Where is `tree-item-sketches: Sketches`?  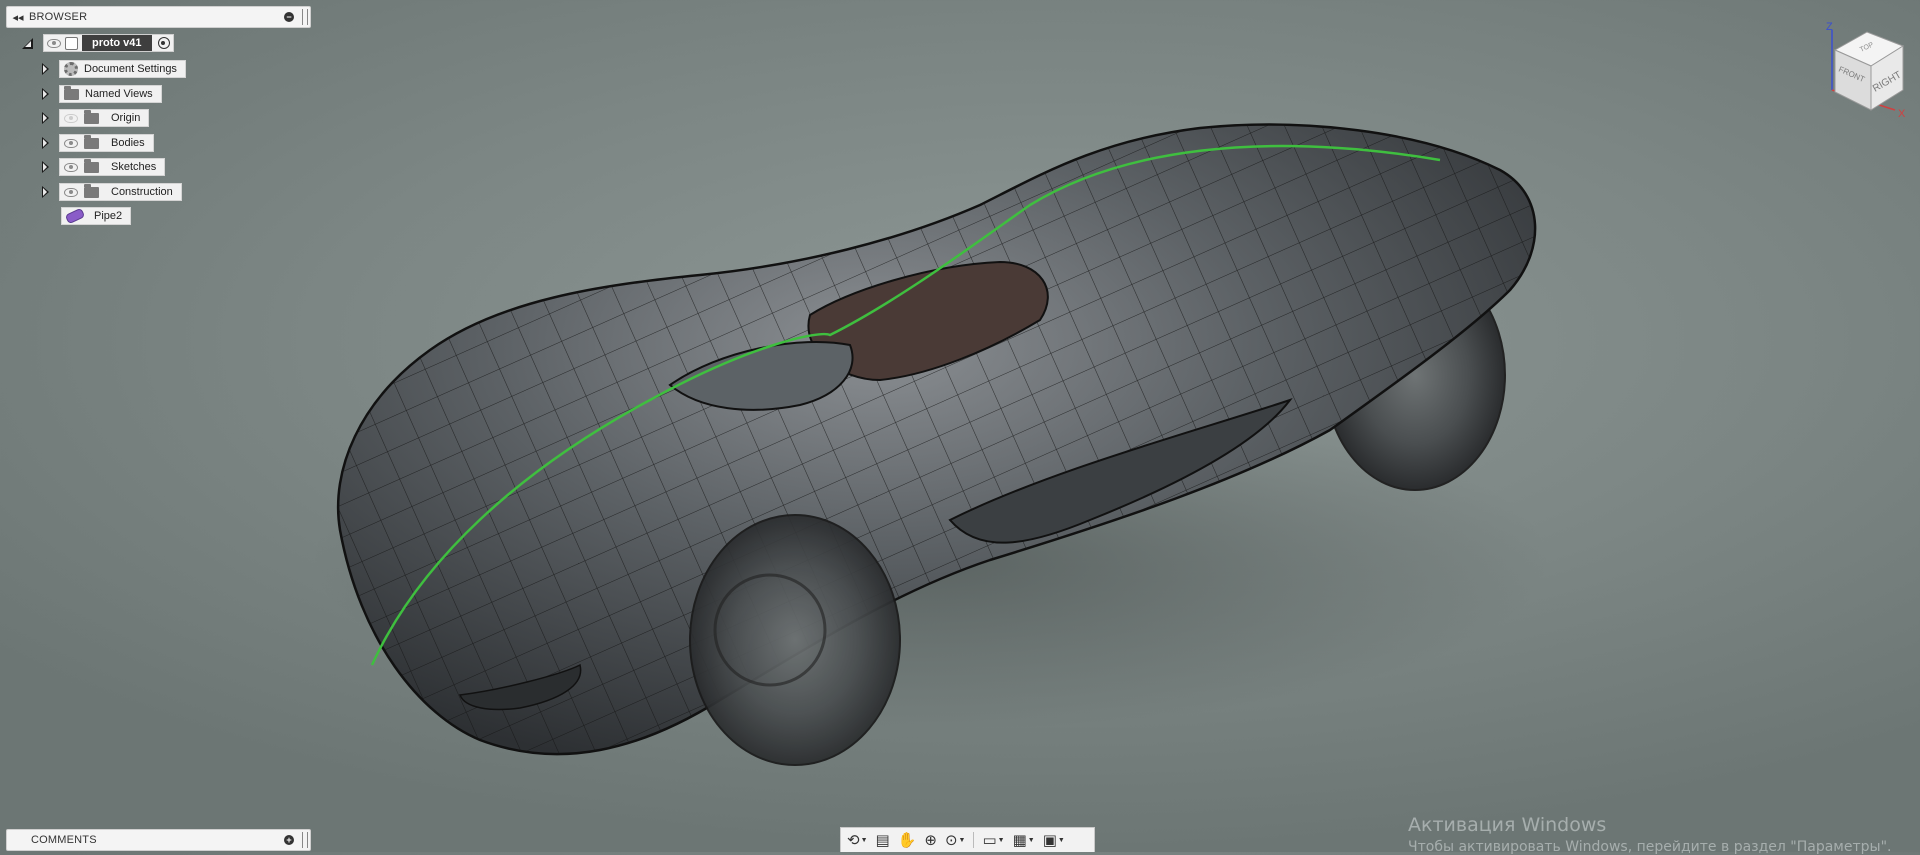
tree-item-sketches: Sketches is located at coordinates (104, 167).